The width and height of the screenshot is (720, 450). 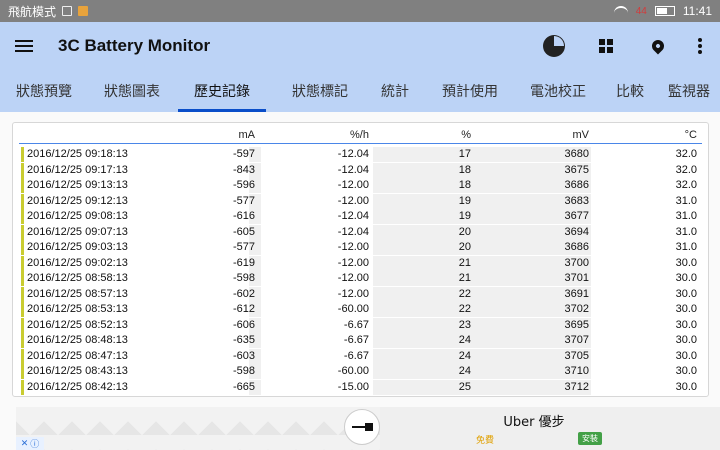 I want to click on table-row: 2016/12/25 08:47:13 -603 -6.67 24 3705 30.0, so click(x=361, y=356).